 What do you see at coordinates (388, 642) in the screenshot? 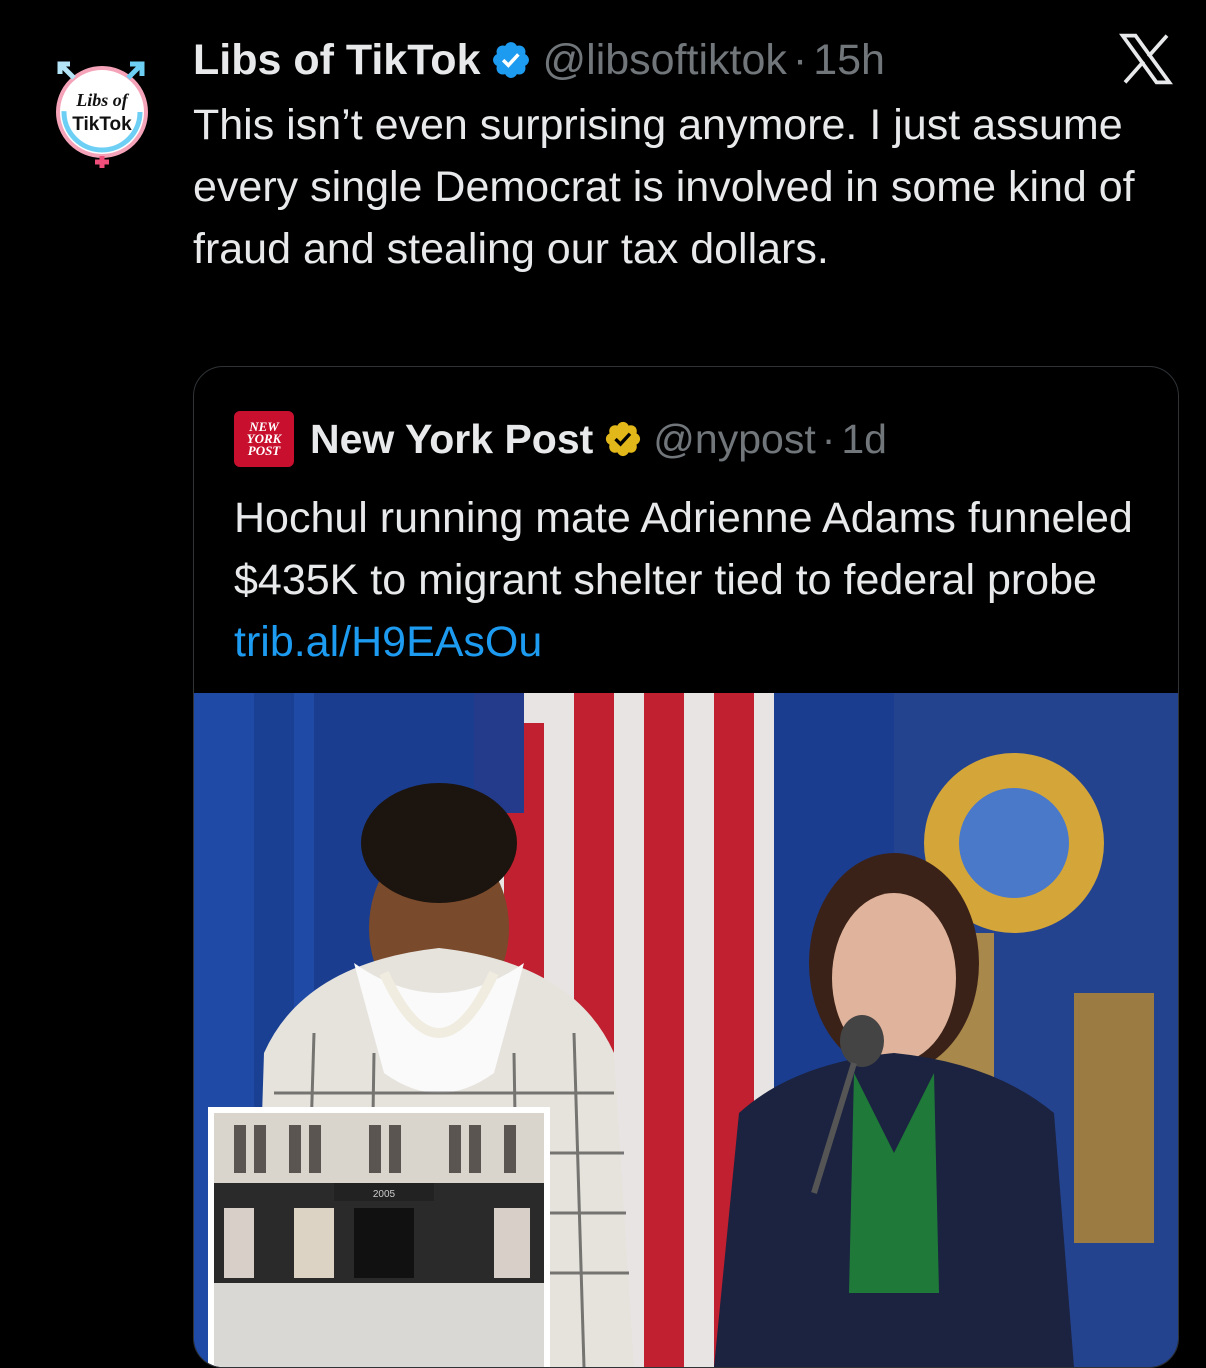
I see `quoted-link: trib.al/H9EAsOu` at bounding box center [388, 642].